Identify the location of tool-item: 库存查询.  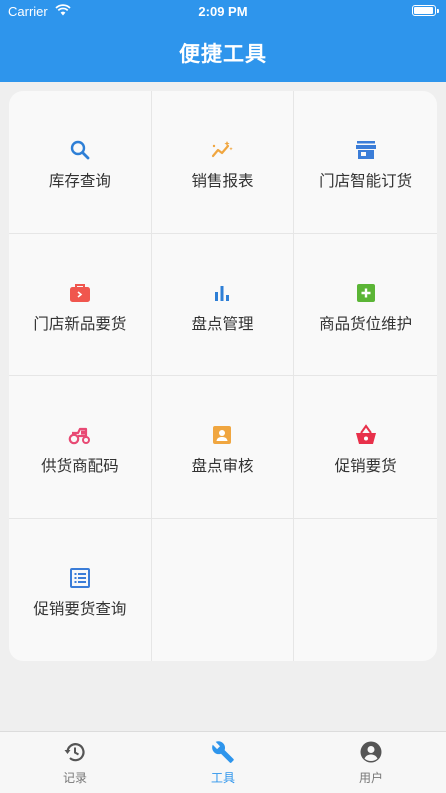
(80, 162).